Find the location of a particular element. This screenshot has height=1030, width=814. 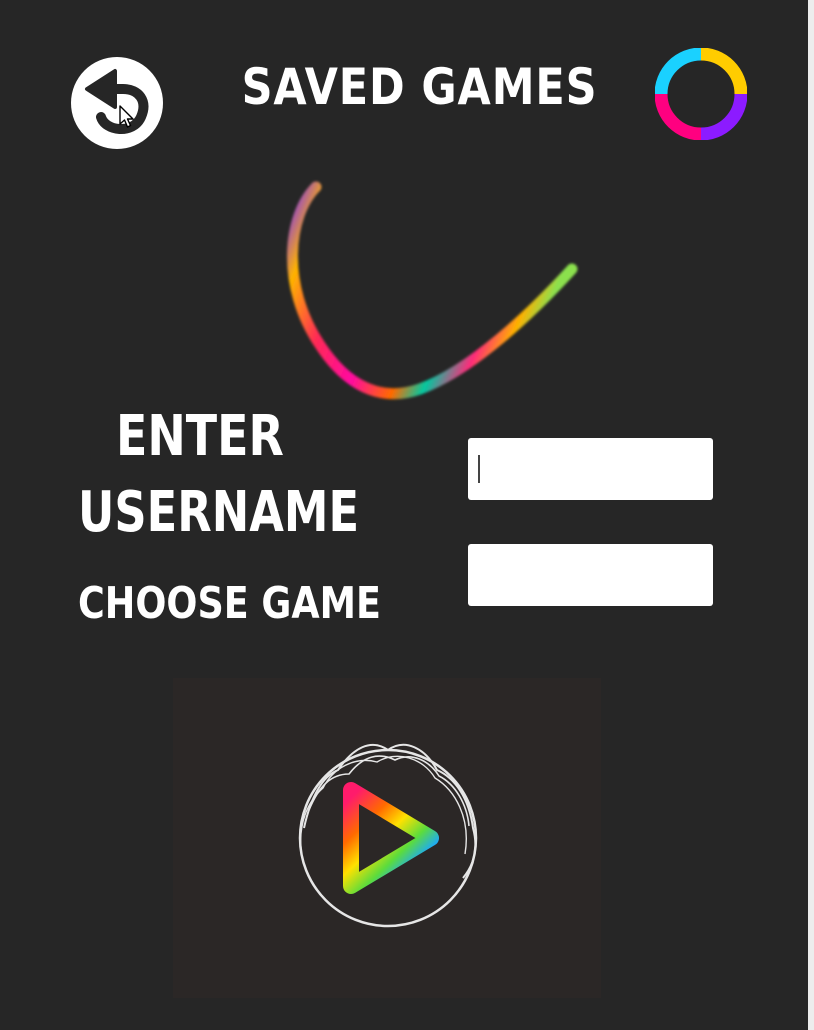

choose-game-field is located at coordinates (590, 575).